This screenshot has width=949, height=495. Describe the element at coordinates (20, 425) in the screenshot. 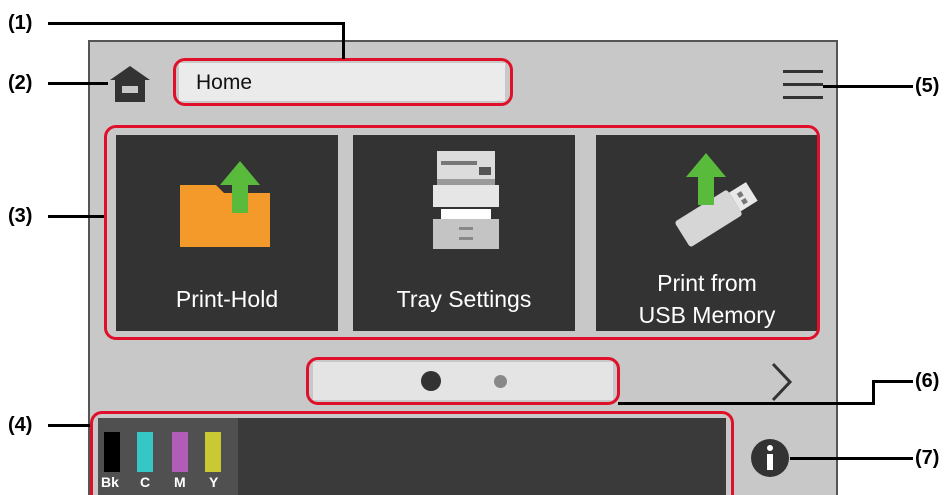

I see `callout-label-4: (4)` at that location.